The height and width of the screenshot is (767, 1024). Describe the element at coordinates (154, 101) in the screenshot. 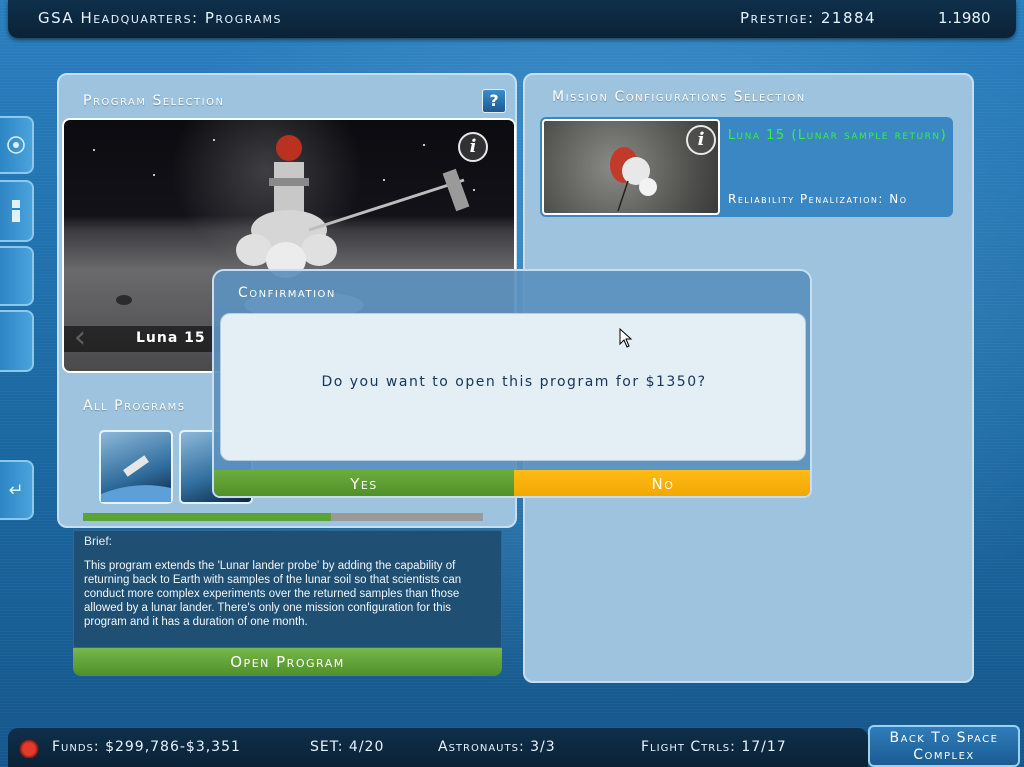

I see `program-selection-title: Program Selection` at that location.